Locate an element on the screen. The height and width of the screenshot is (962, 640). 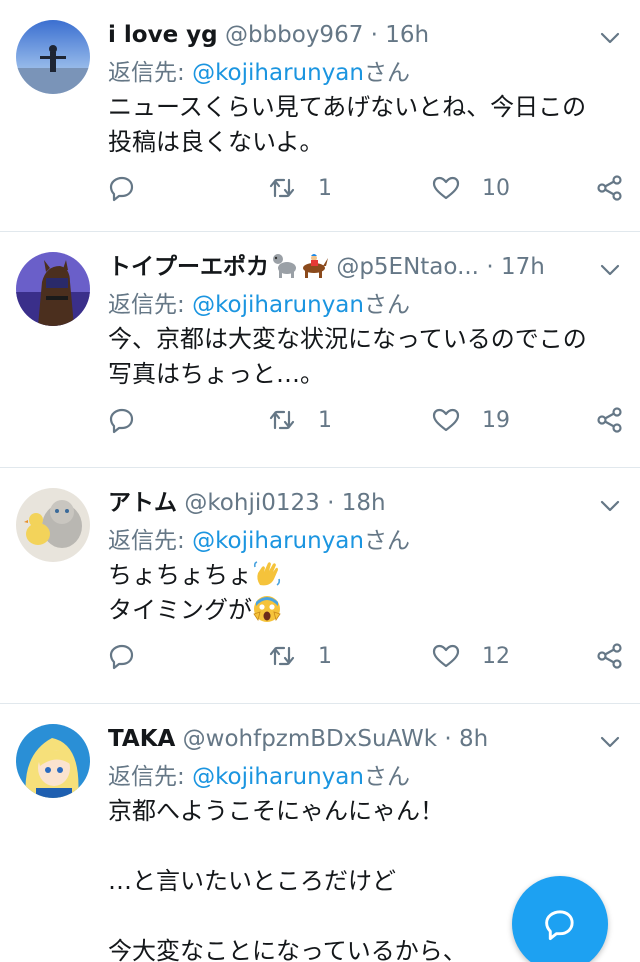
compose-reply-button is located at coordinates (560, 919).